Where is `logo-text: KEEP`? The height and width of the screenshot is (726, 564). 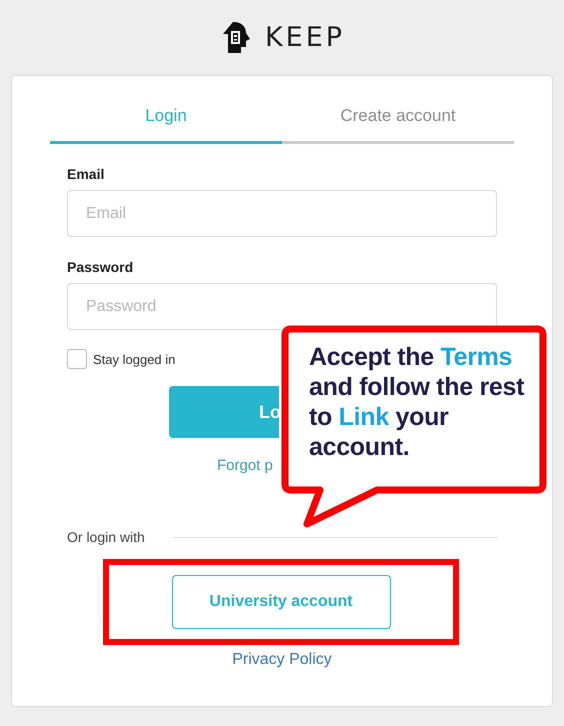
logo-text: KEEP is located at coordinates (305, 37).